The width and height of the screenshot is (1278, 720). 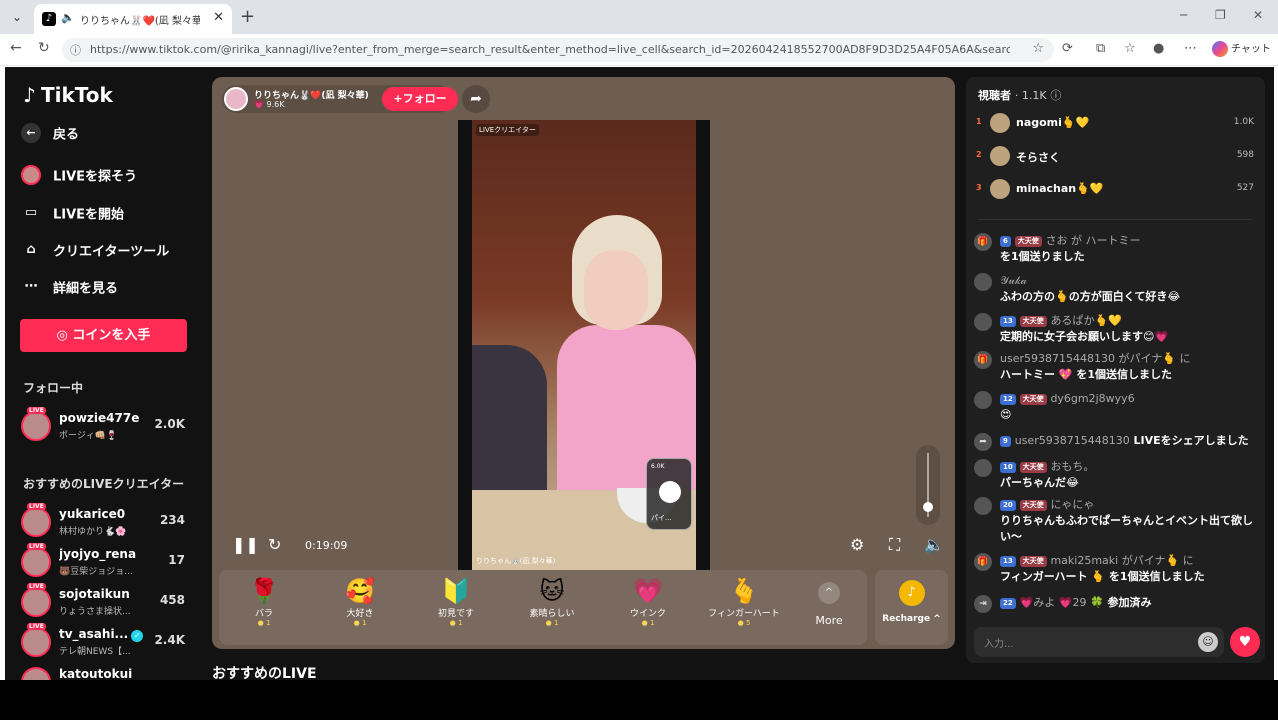 What do you see at coordinates (36, 410) in the screenshot?
I see `live-badge: LIVE` at bounding box center [36, 410].